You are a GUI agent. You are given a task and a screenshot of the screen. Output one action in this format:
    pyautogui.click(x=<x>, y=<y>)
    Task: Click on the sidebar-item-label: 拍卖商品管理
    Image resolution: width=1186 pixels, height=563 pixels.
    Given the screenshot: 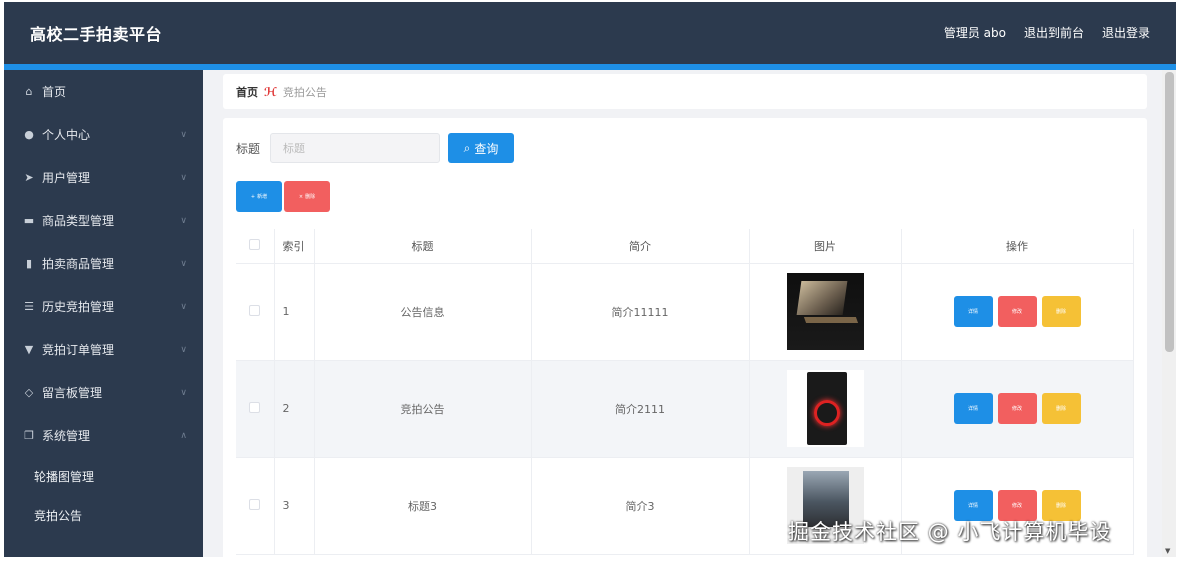 What is the action you would take?
    pyautogui.click(x=78, y=264)
    